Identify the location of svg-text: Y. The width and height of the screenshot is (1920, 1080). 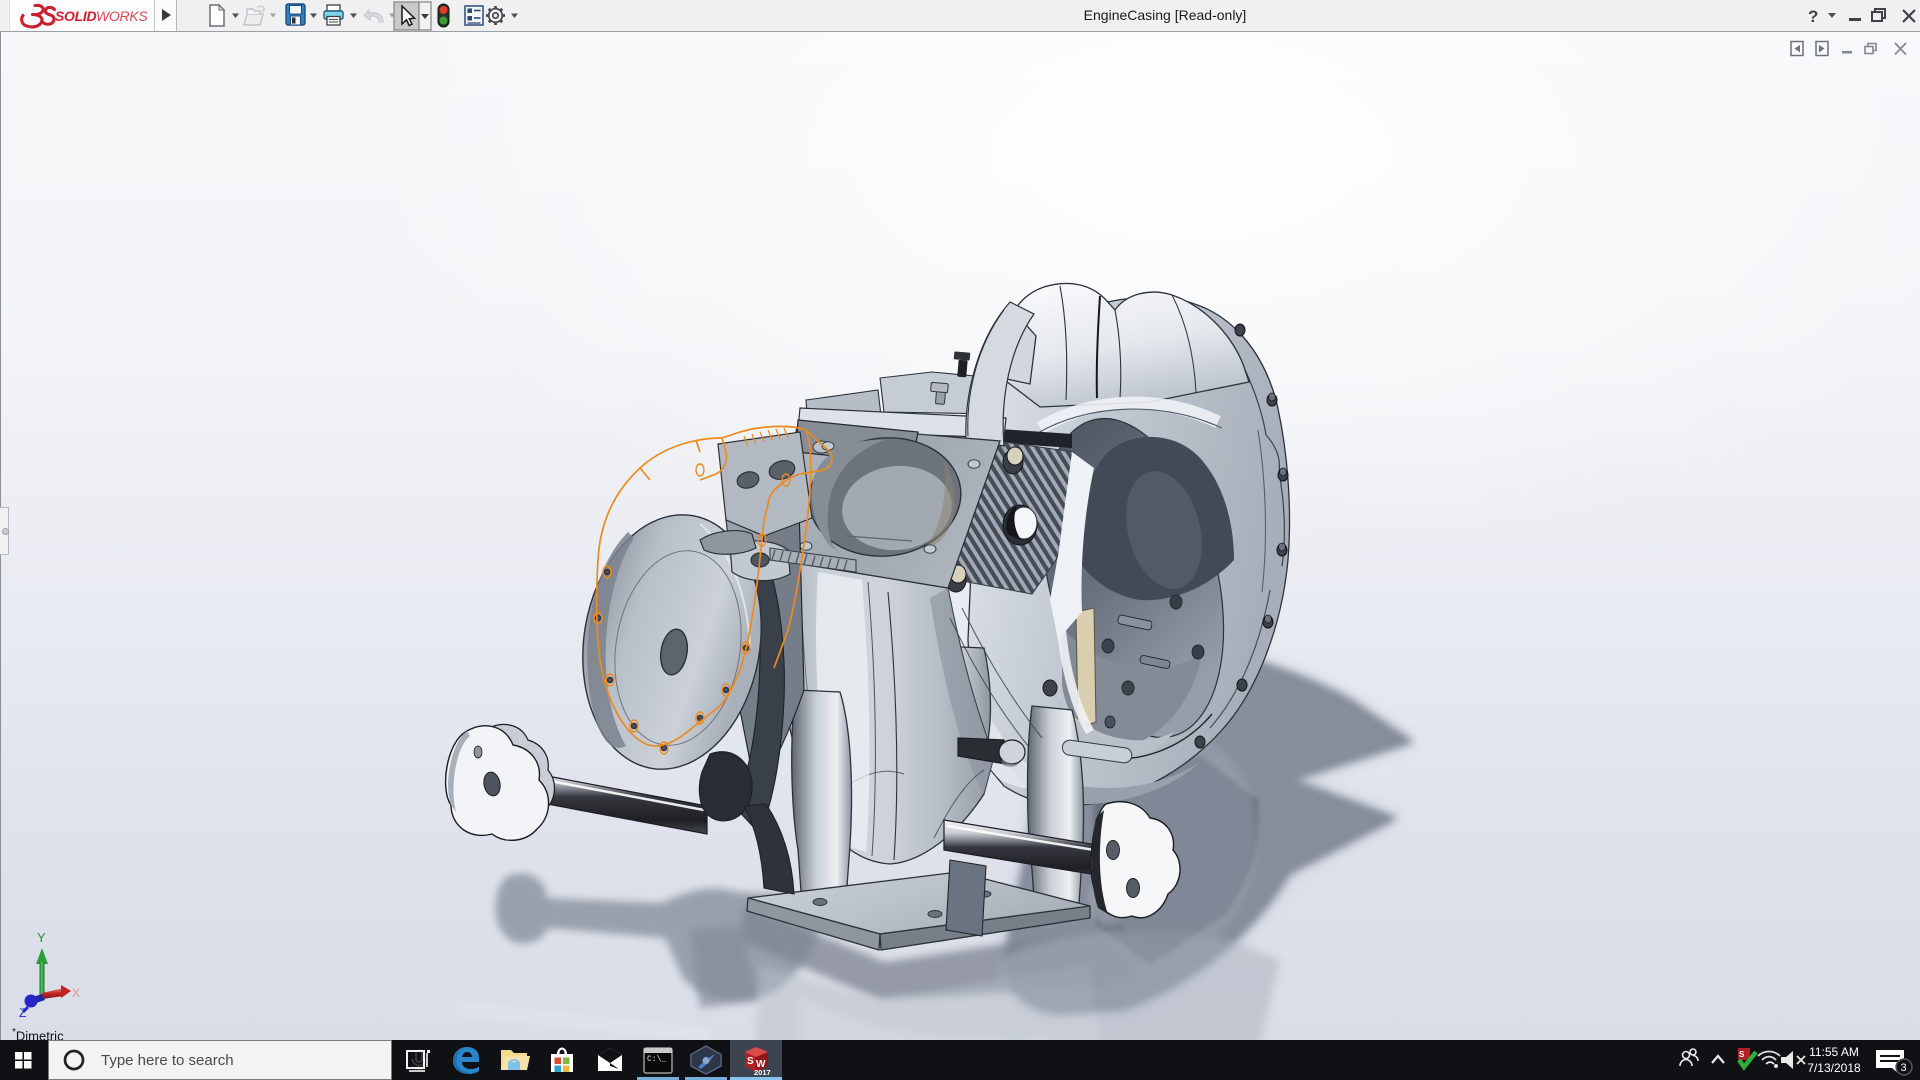
(41, 937).